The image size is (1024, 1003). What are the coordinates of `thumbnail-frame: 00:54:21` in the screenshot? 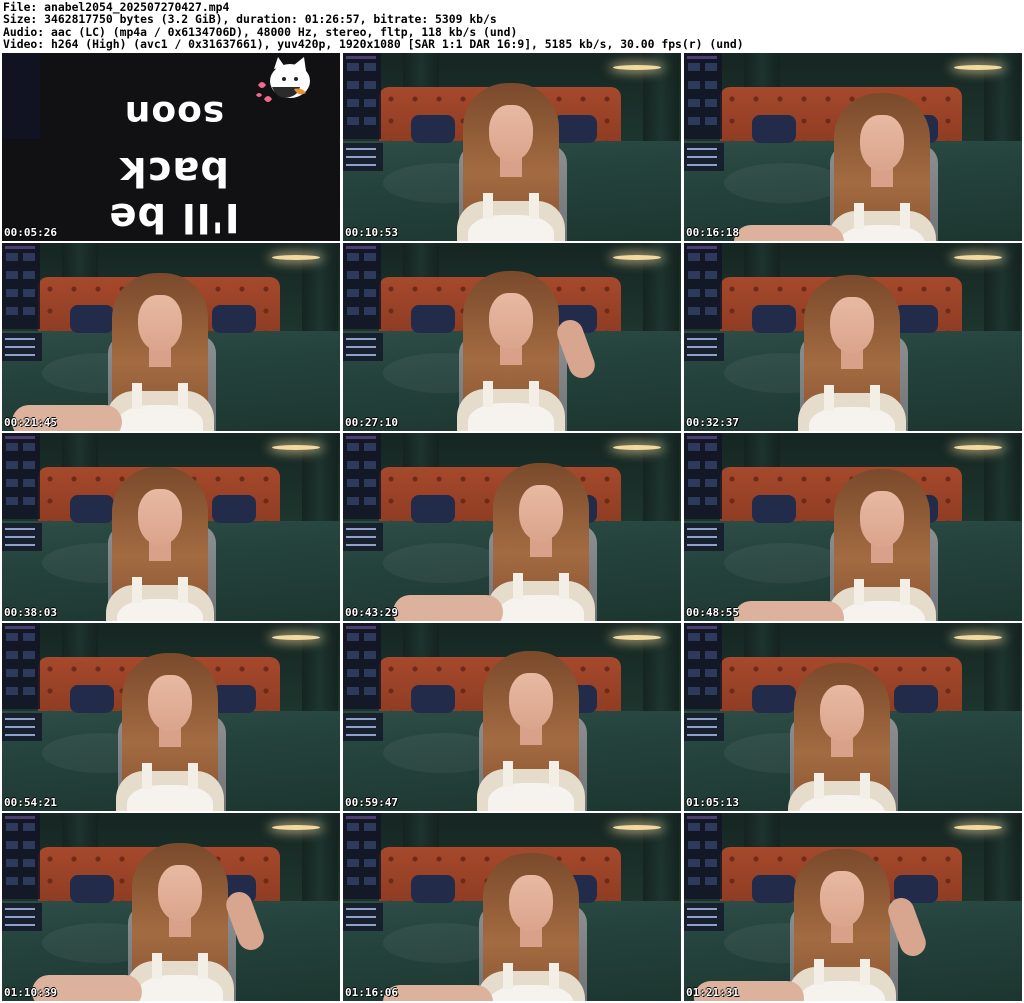 It's located at (171, 717).